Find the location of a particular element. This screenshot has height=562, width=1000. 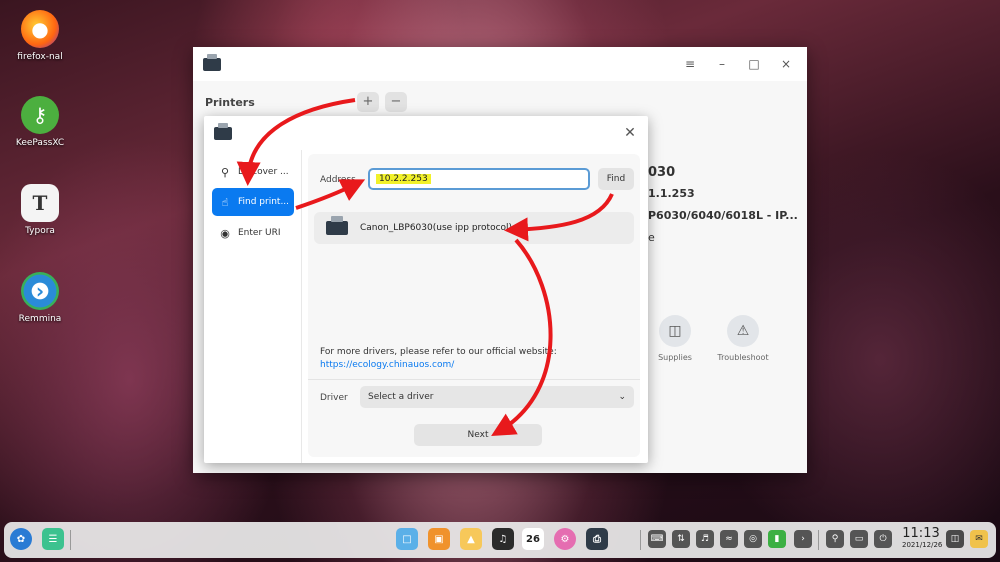

desktop-icon-firefox: ● firefox-nal is located at coordinates (40, 36).